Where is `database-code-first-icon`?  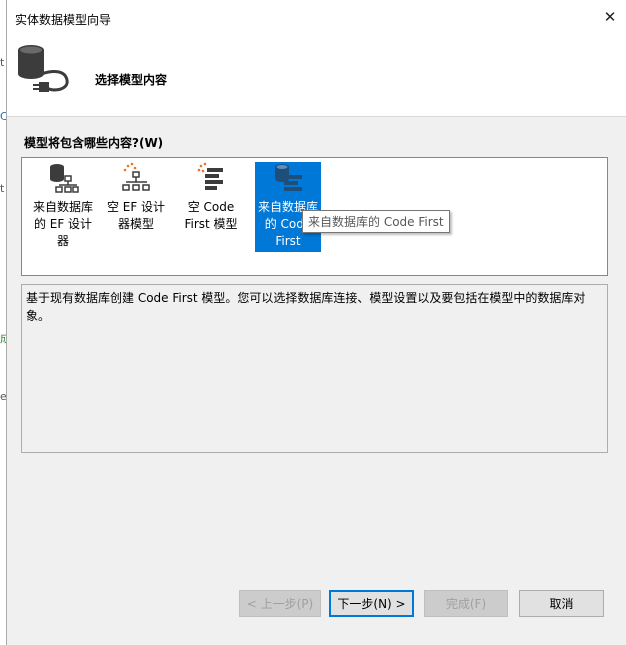 database-code-first-icon is located at coordinates (288, 177).